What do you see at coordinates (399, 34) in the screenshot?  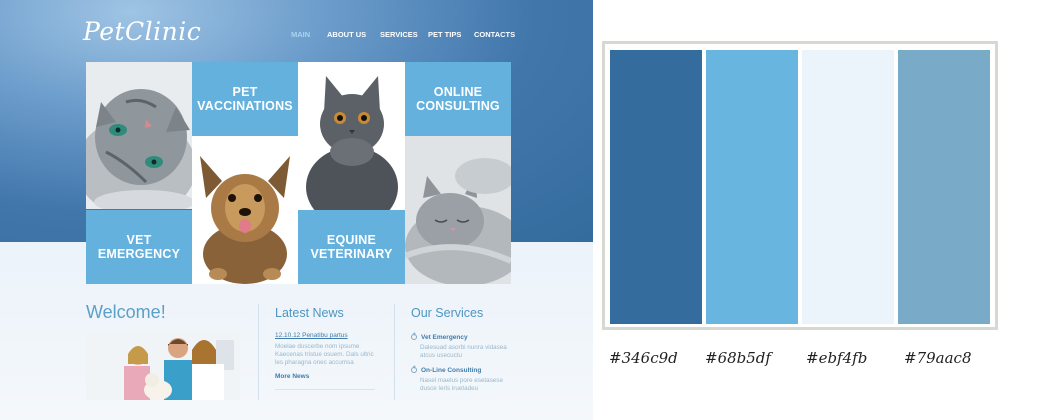 I see `nav-item-services: SERVICES` at bounding box center [399, 34].